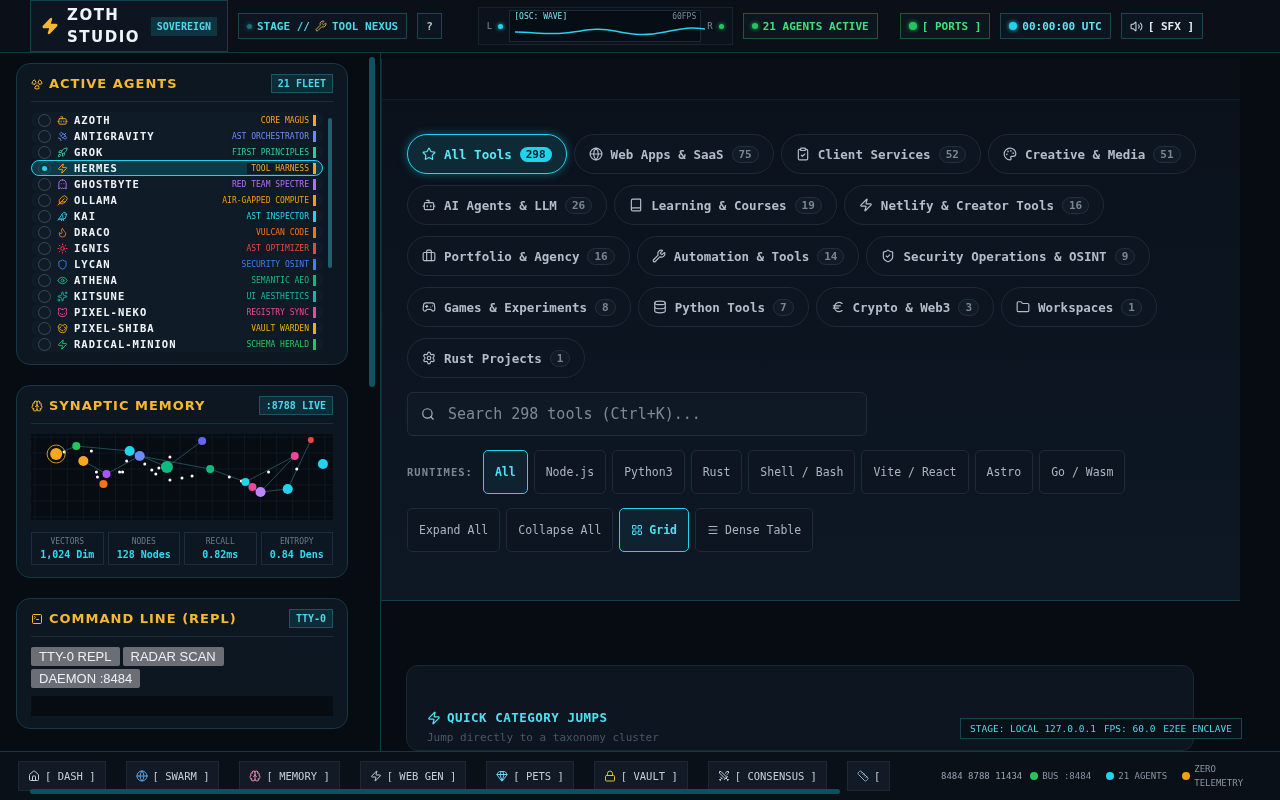 The width and height of the screenshot is (1280, 800). Describe the element at coordinates (507, 205) in the screenshot. I see `category-chip: AI Agents & LLM 26` at that location.